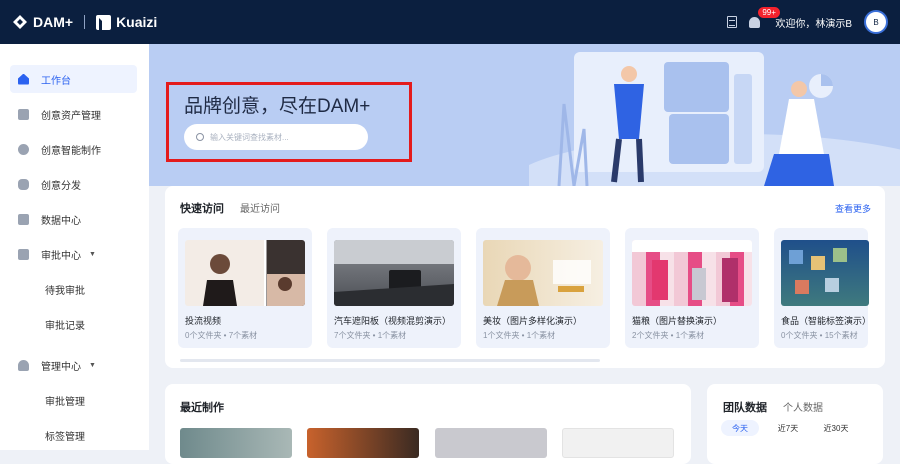 This screenshot has height=464, width=900. I want to click on partner-name: Kuaizi, so click(137, 22).